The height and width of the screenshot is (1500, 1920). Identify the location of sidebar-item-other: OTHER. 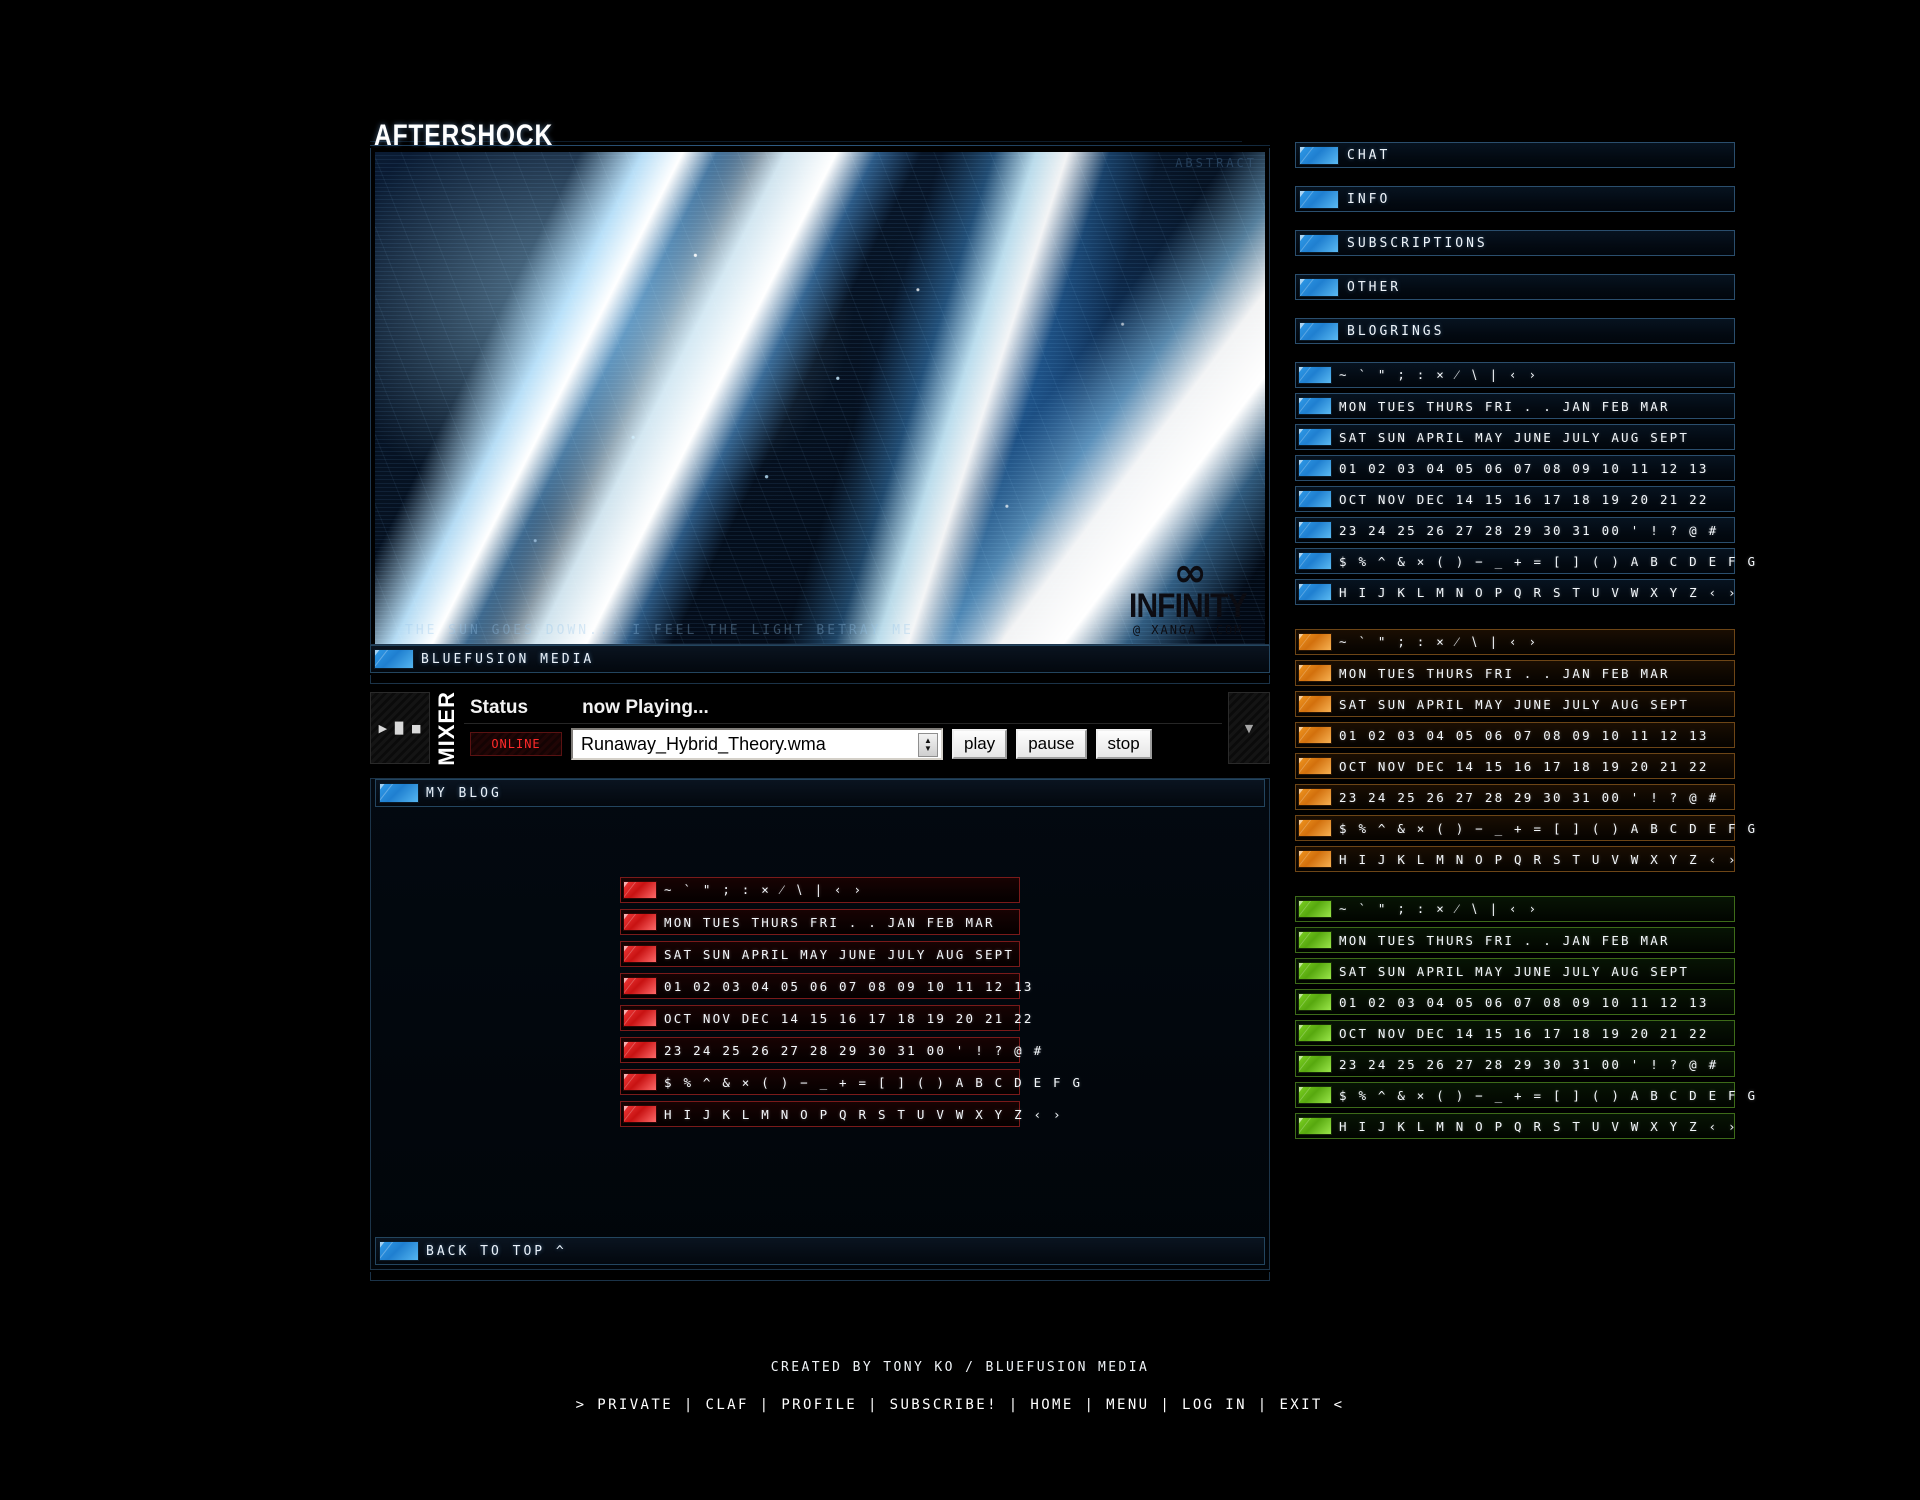
(1515, 287).